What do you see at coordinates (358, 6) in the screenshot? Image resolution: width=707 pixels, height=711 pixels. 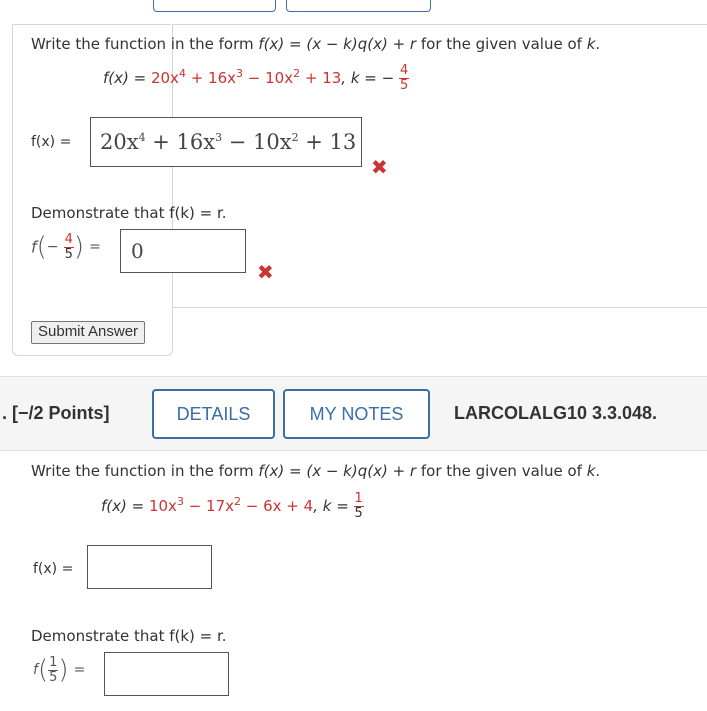 I see `prev-notes-button` at bounding box center [358, 6].